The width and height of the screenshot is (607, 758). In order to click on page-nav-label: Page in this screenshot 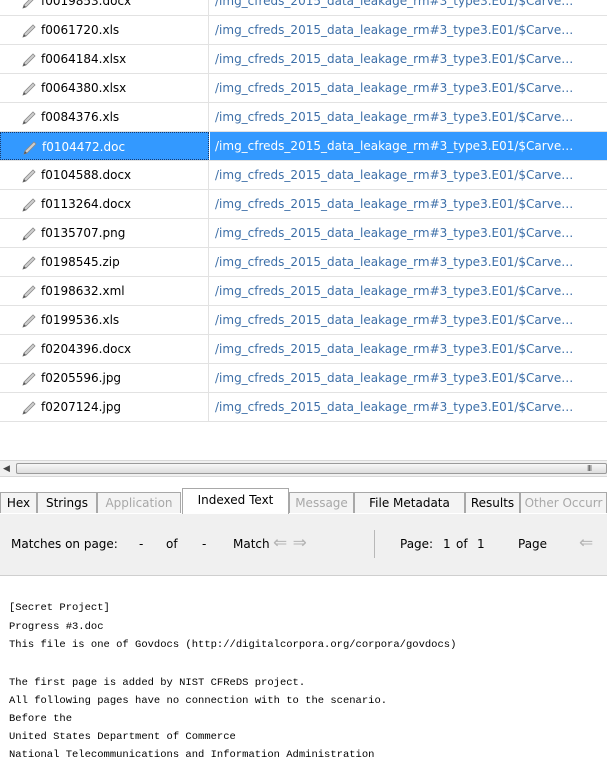, I will do `click(533, 544)`.